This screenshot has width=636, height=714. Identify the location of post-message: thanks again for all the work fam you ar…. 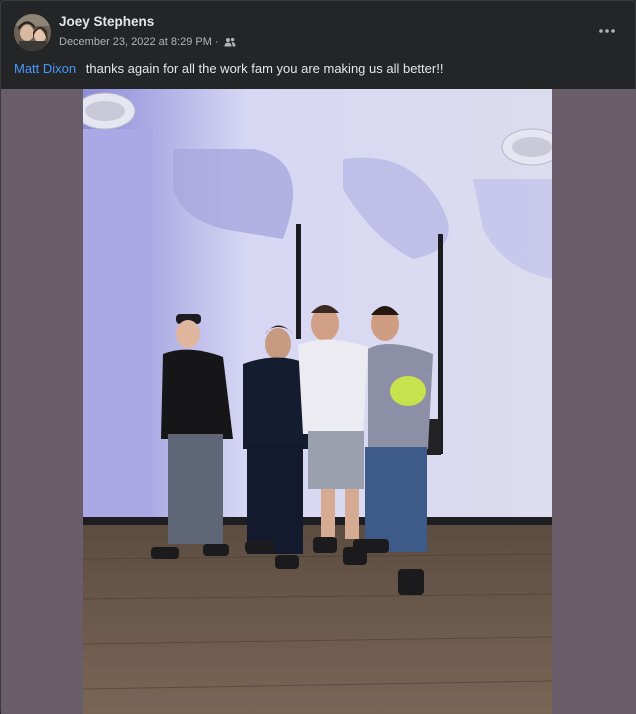
(264, 68).